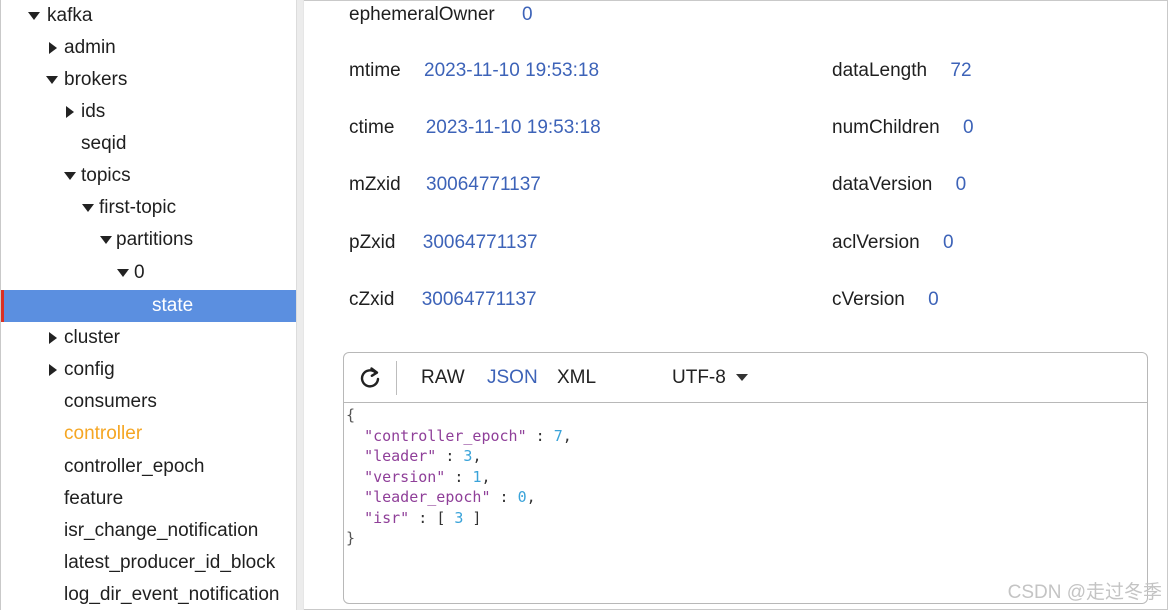 The image size is (1168, 610). I want to click on tree-node-label: topics, so click(106, 175).